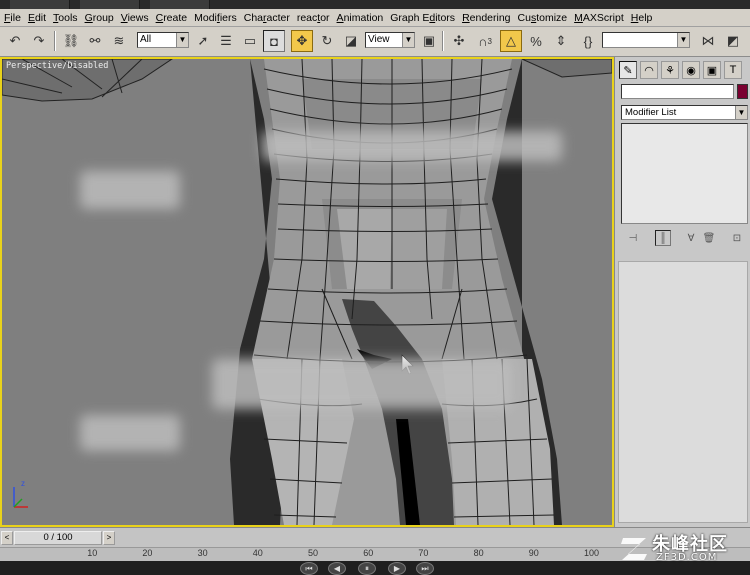 The image size is (750, 575). Describe the element at coordinates (709, 238) in the screenshot. I see `remove-modifier-icon: 🗑` at that location.